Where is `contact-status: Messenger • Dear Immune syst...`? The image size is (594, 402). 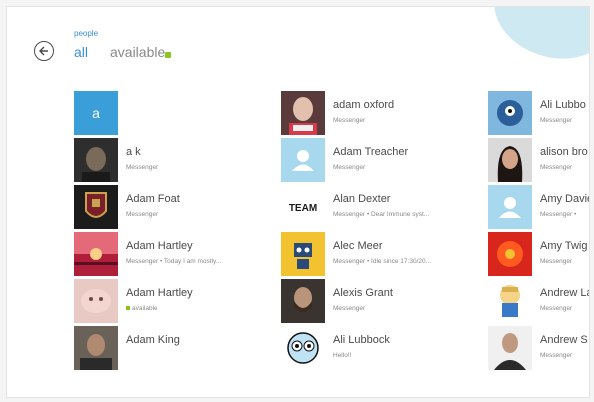 contact-status: Messenger • Dear Immune syst... is located at coordinates (381, 214).